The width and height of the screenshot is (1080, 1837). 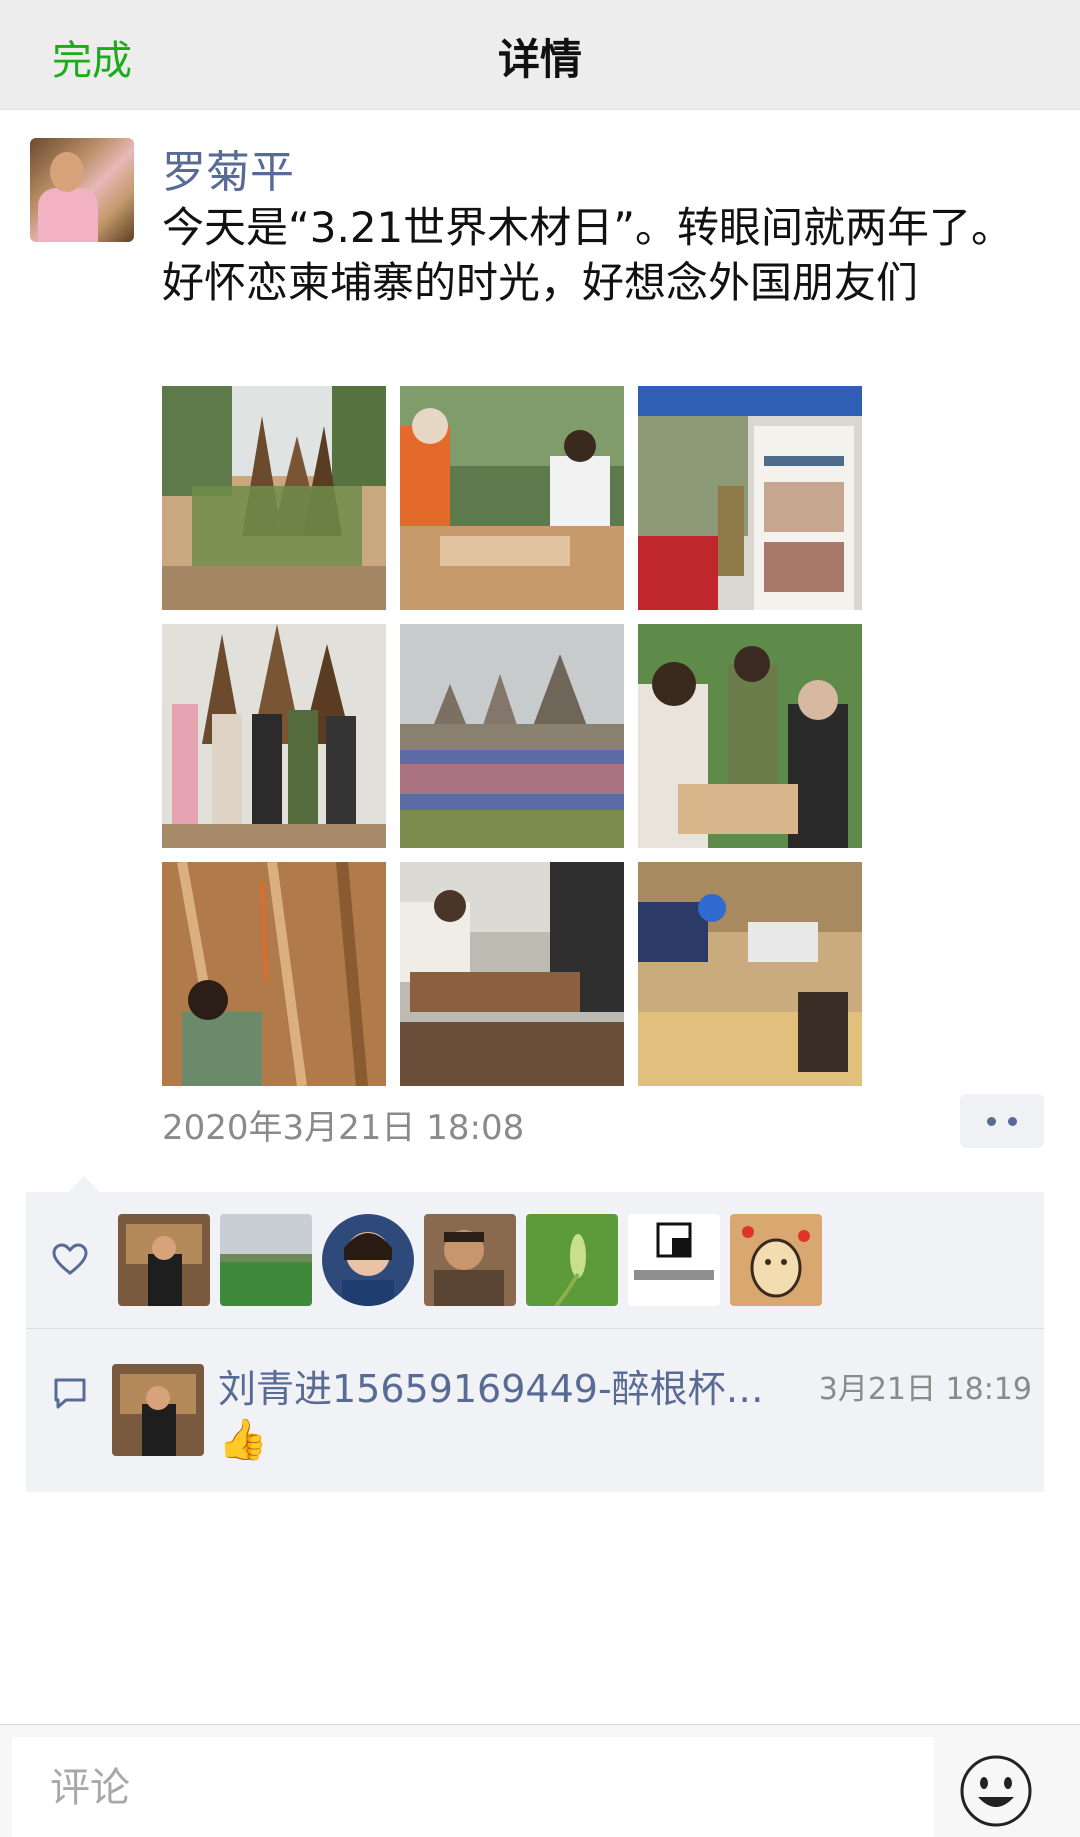 What do you see at coordinates (70, 1259) in the screenshot?
I see `heart-icon` at bounding box center [70, 1259].